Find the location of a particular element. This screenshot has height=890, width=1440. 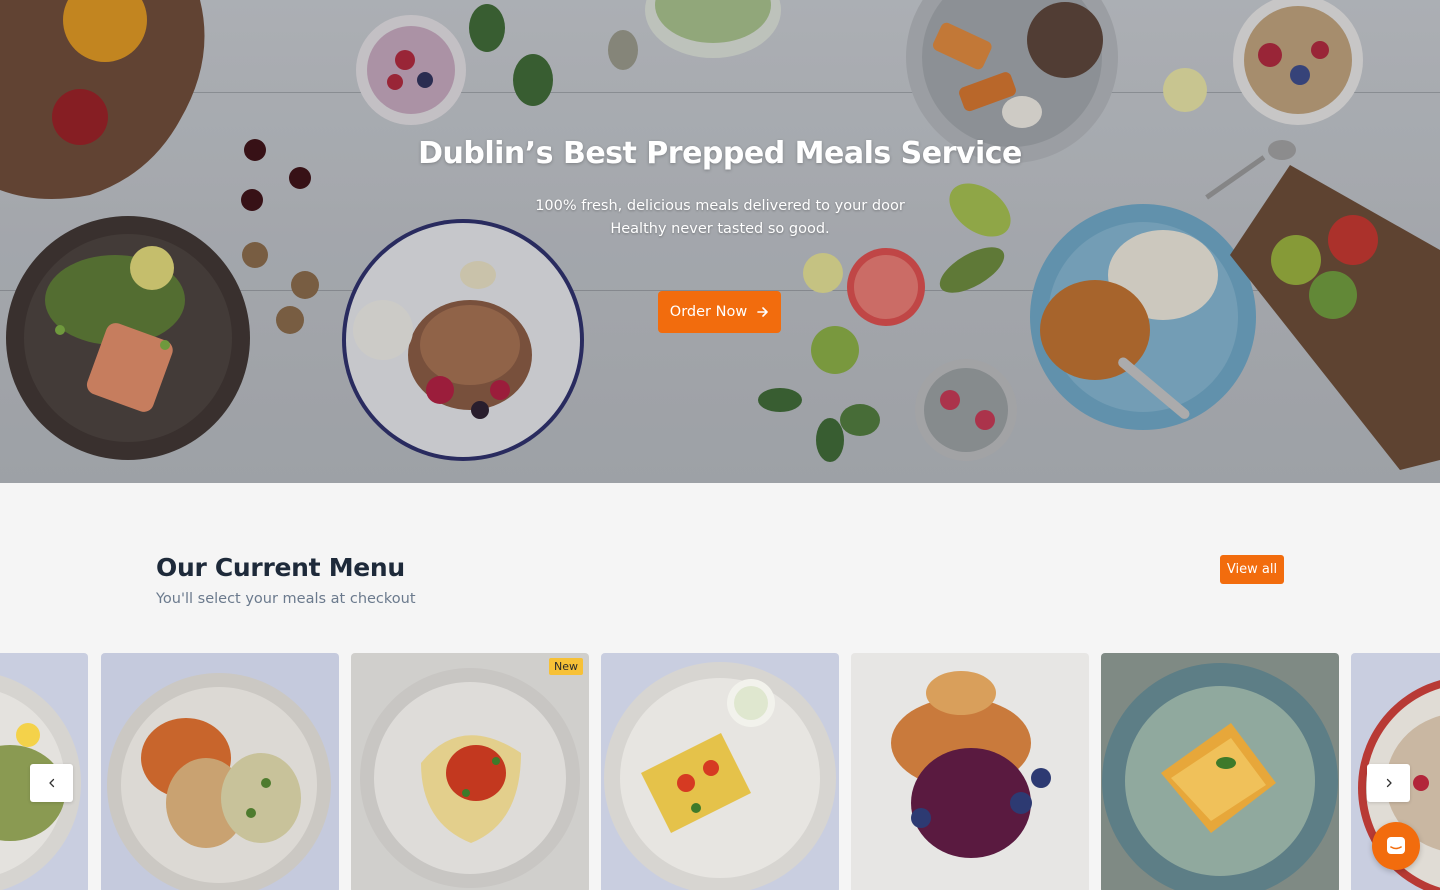

chat-launcher-button is located at coordinates (1396, 846).